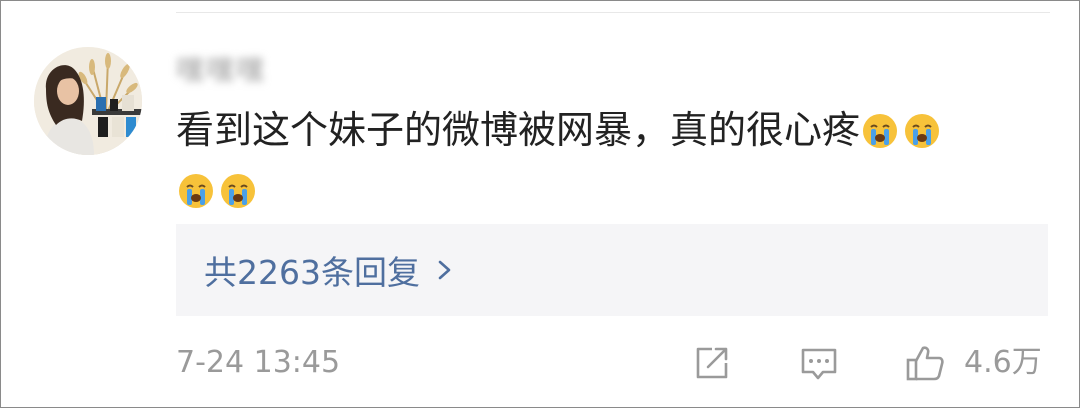  Describe the element at coordinates (613, 12) in the screenshot. I see `divider` at that location.